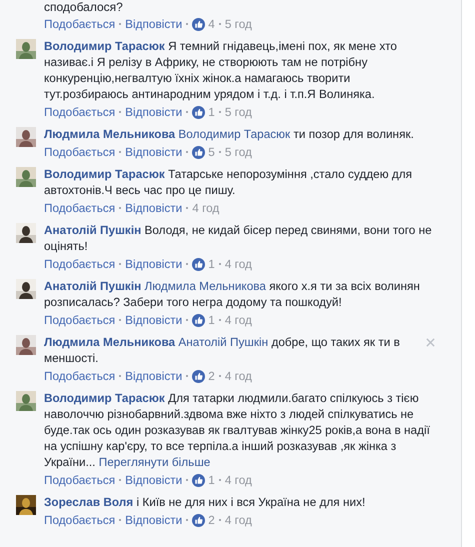 Image resolution: width=475 pixels, height=547 pixels. Describe the element at coordinates (211, 152) in the screenshot. I see `like-count: 5` at that location.